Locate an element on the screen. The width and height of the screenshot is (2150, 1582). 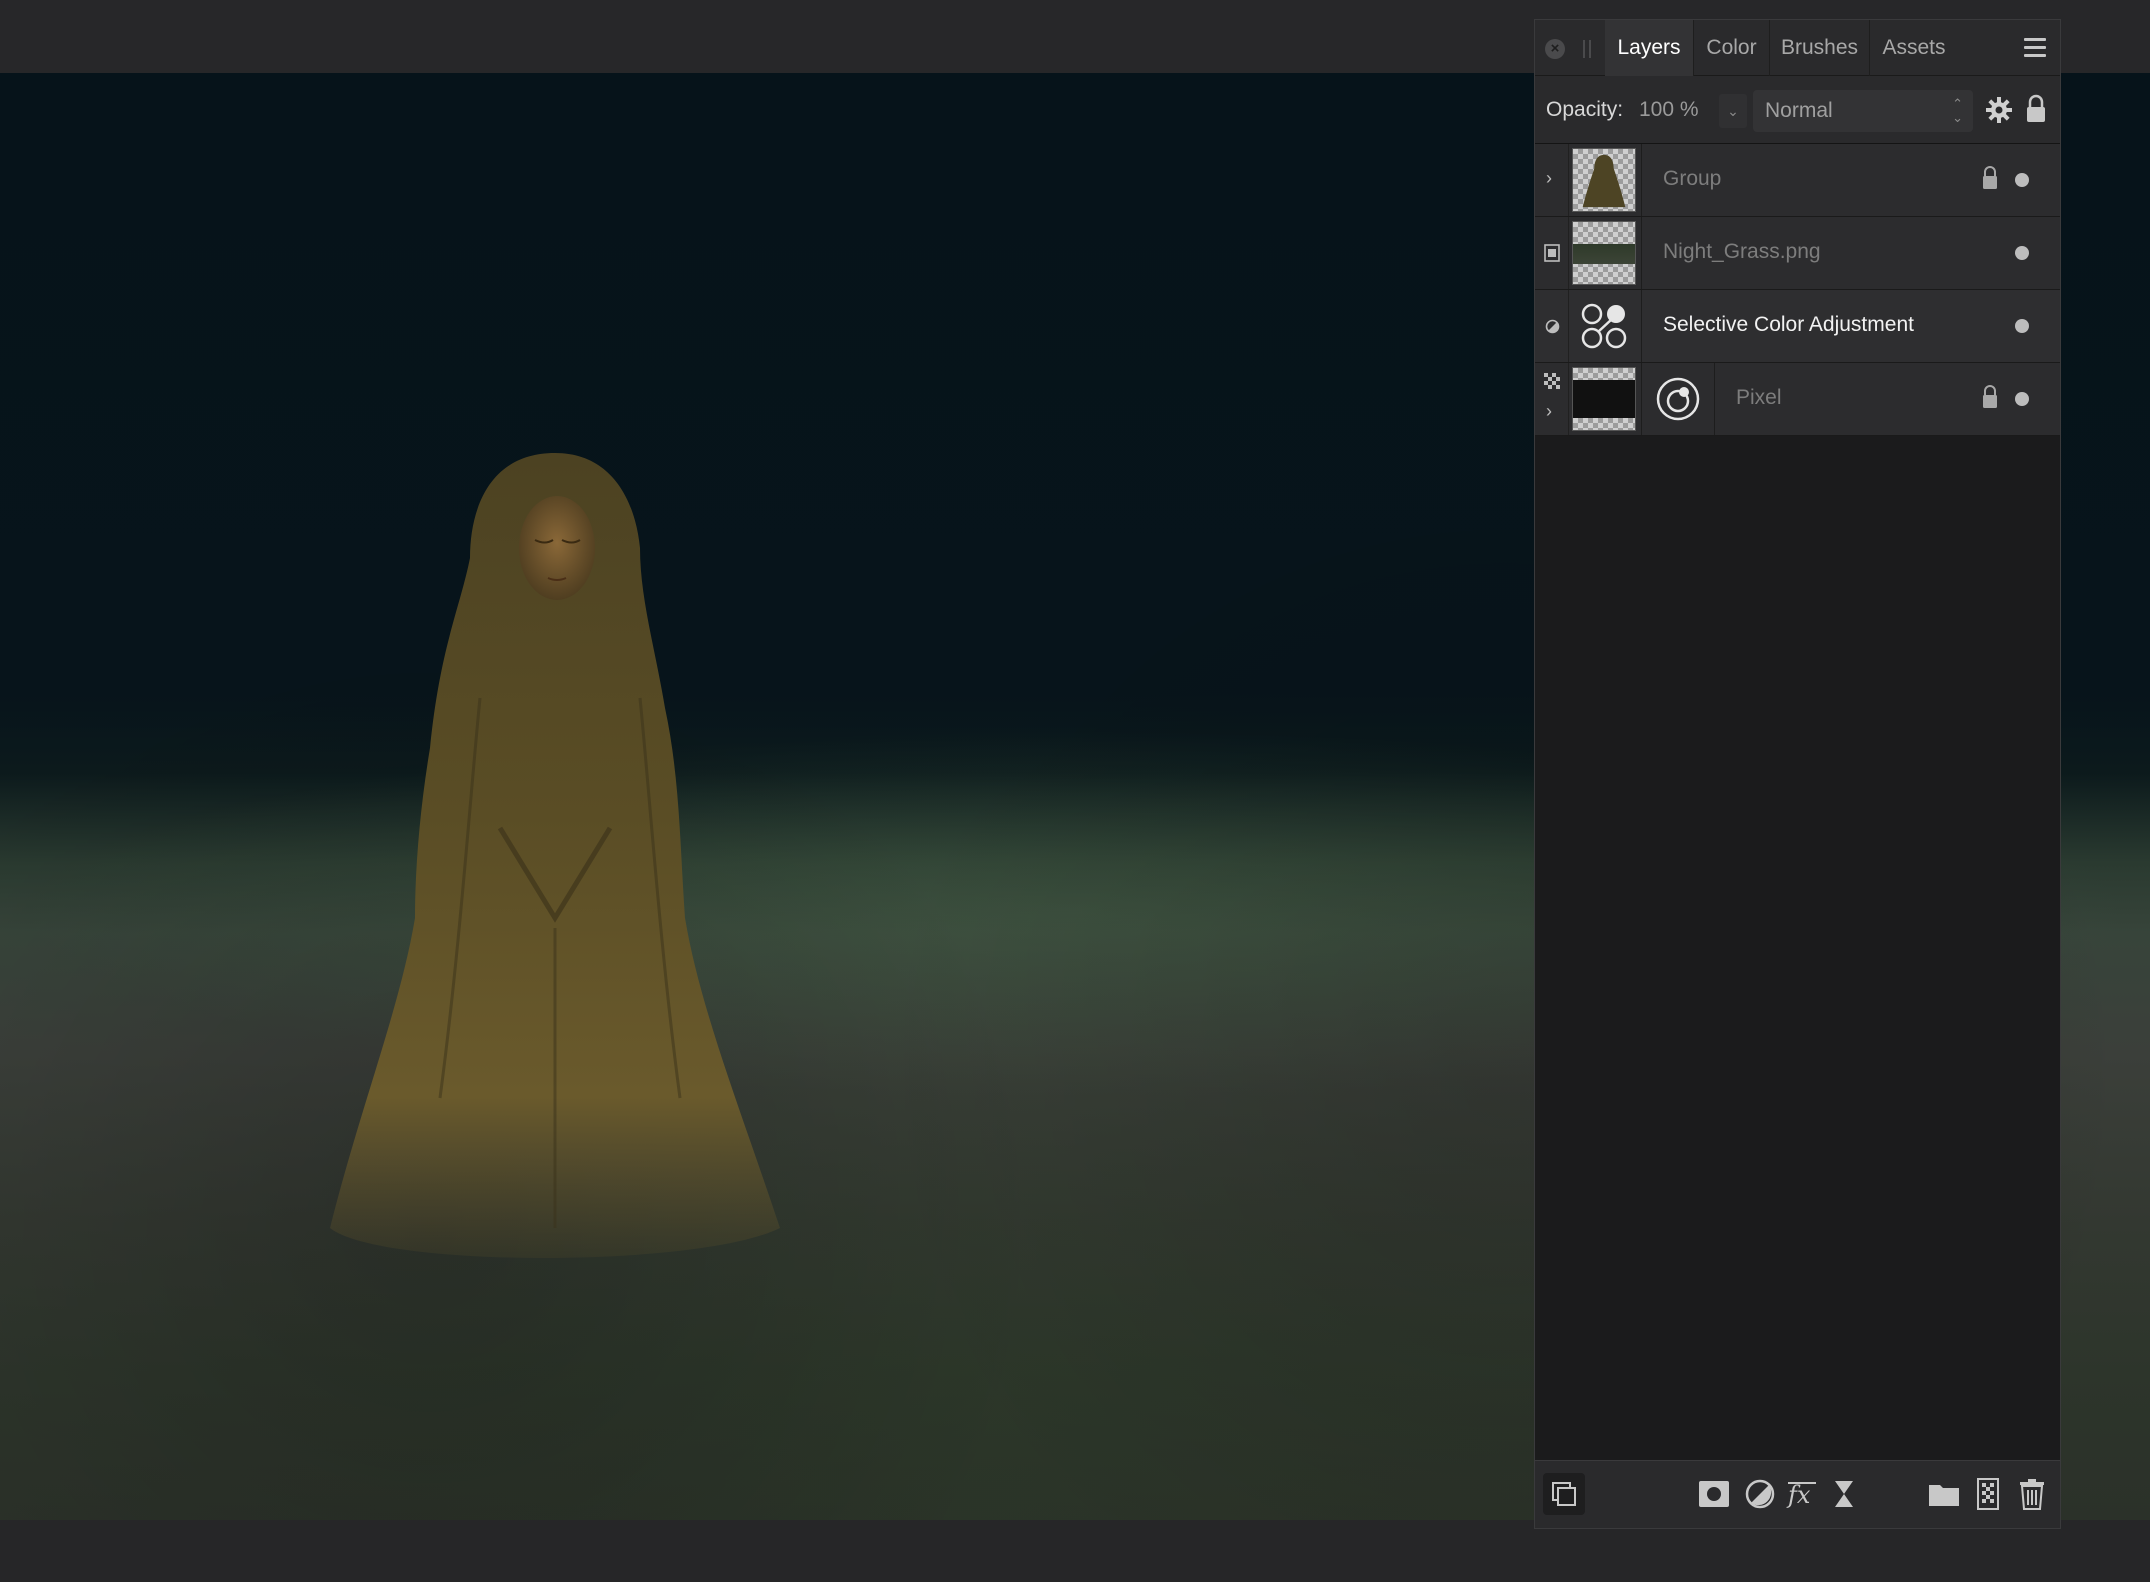
updown-chevron-icon: ⌃ ⌄ is located at coordinates (1957, 110).